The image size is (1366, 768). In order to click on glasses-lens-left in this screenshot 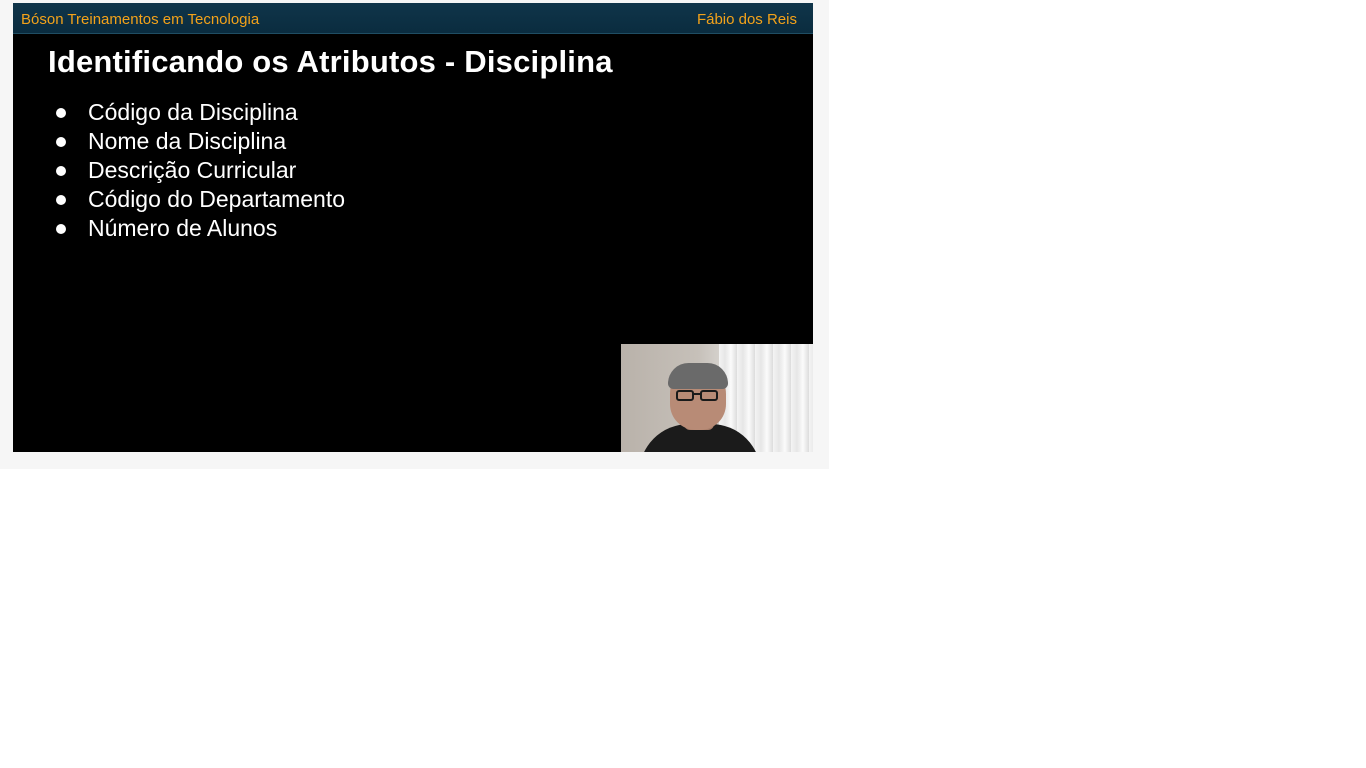, I will do `click(685, 395)`.